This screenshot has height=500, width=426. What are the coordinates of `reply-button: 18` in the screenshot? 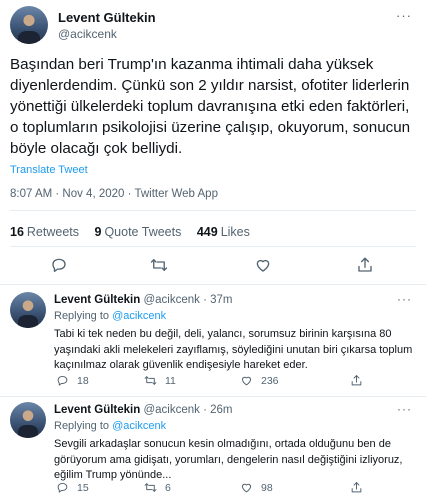 It's located at (72, 380).